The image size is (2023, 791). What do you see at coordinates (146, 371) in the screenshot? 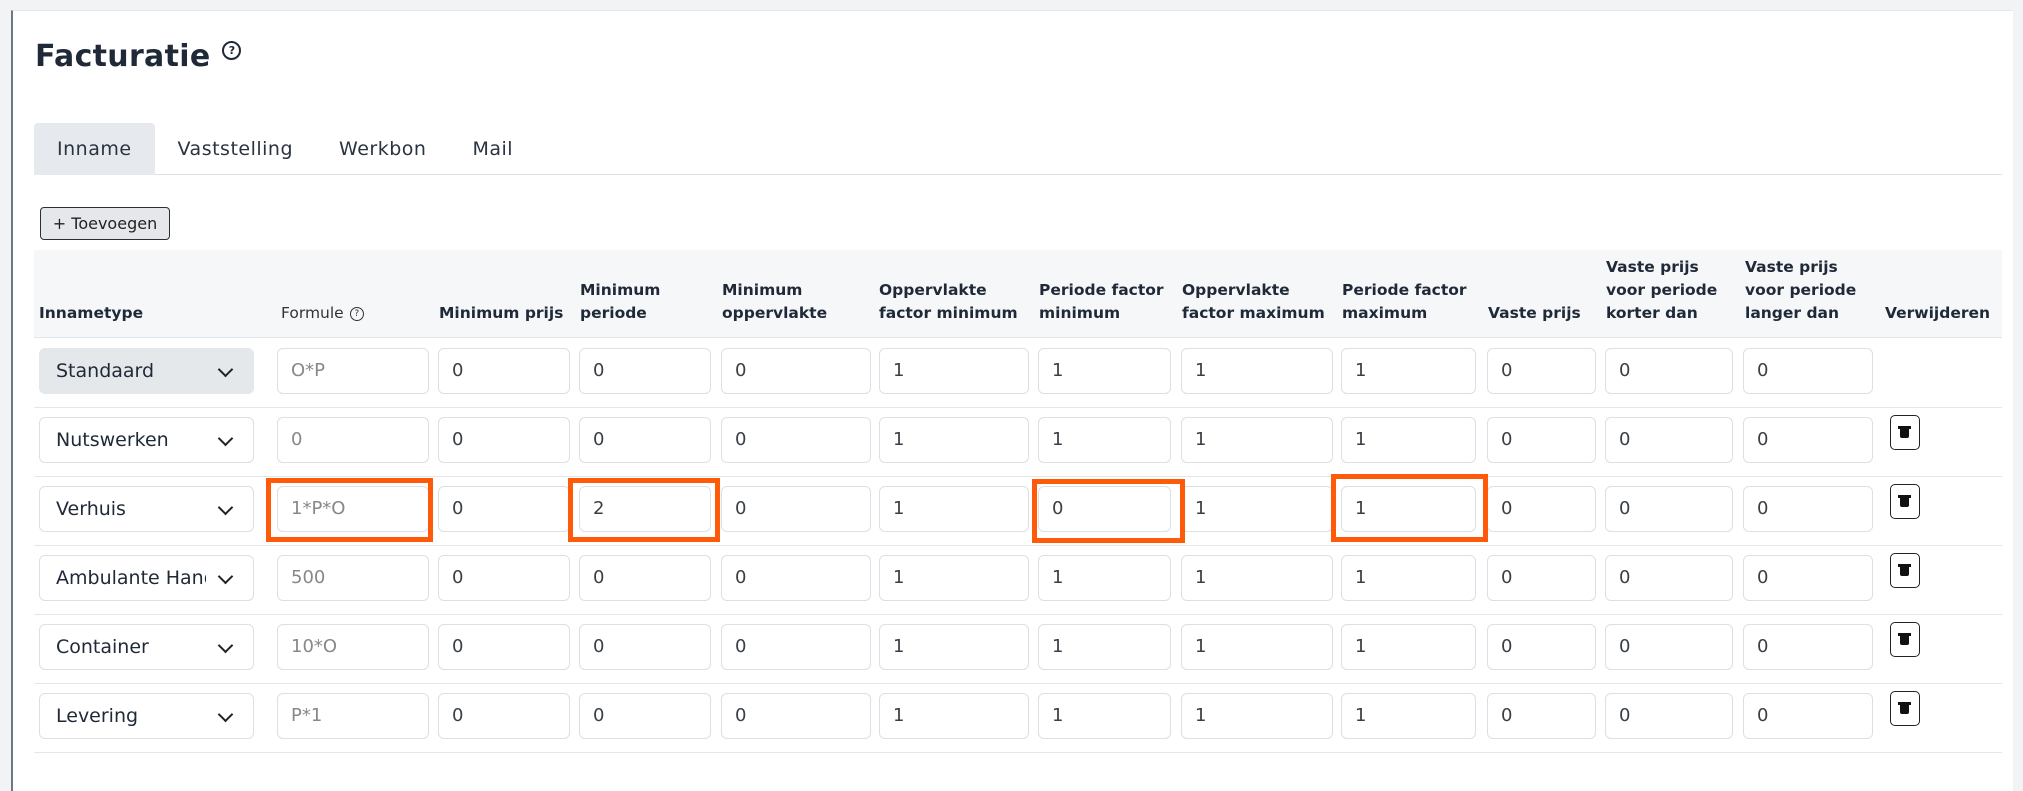
I see `innametype-select: Standaard` at bounding box center [146, 371].